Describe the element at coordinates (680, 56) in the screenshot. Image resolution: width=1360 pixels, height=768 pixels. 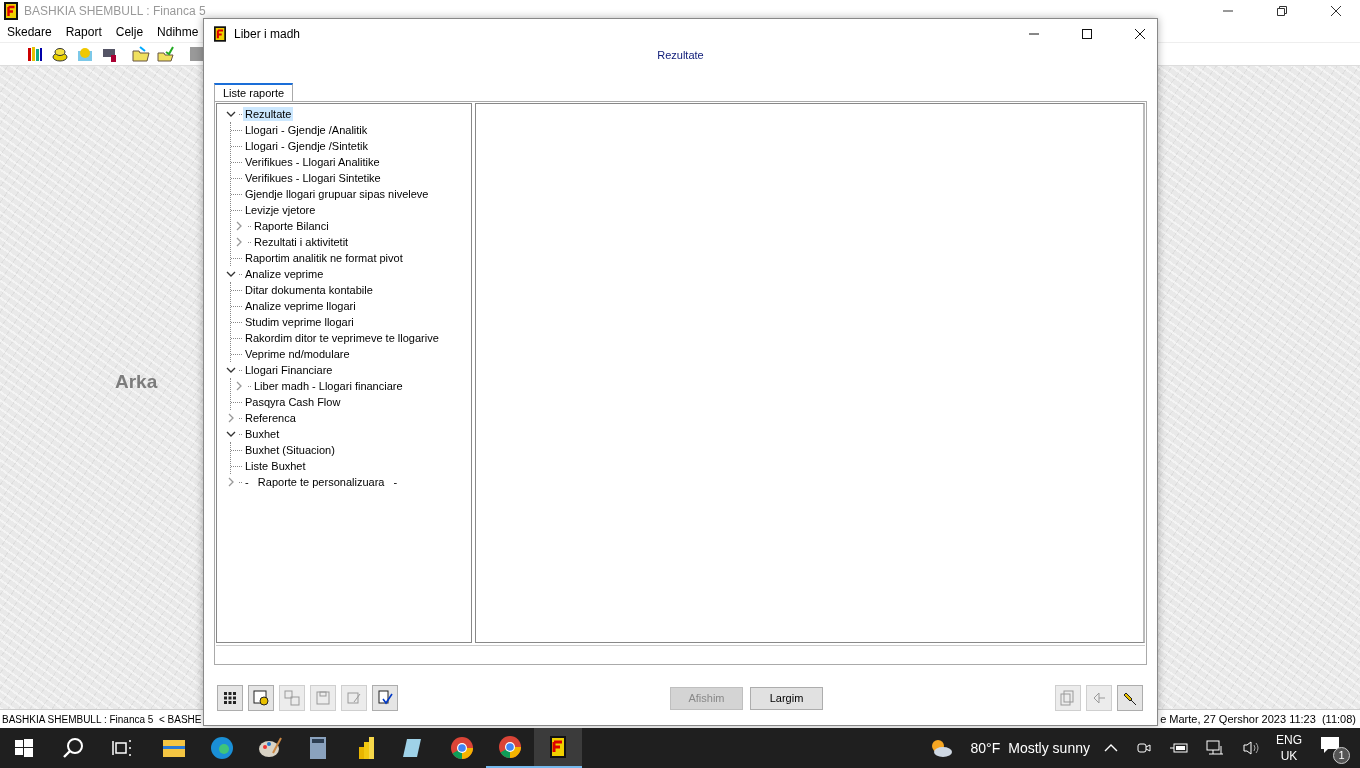
I see `report-heading: Rezultate` at that location.